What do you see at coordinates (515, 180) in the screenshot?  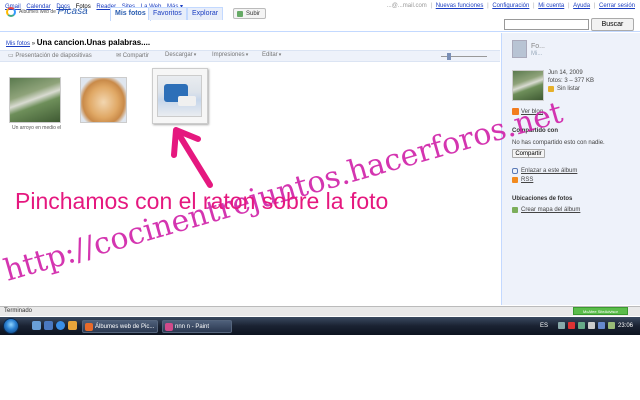 I see `rss-icon` at bounding box center [515, 180].